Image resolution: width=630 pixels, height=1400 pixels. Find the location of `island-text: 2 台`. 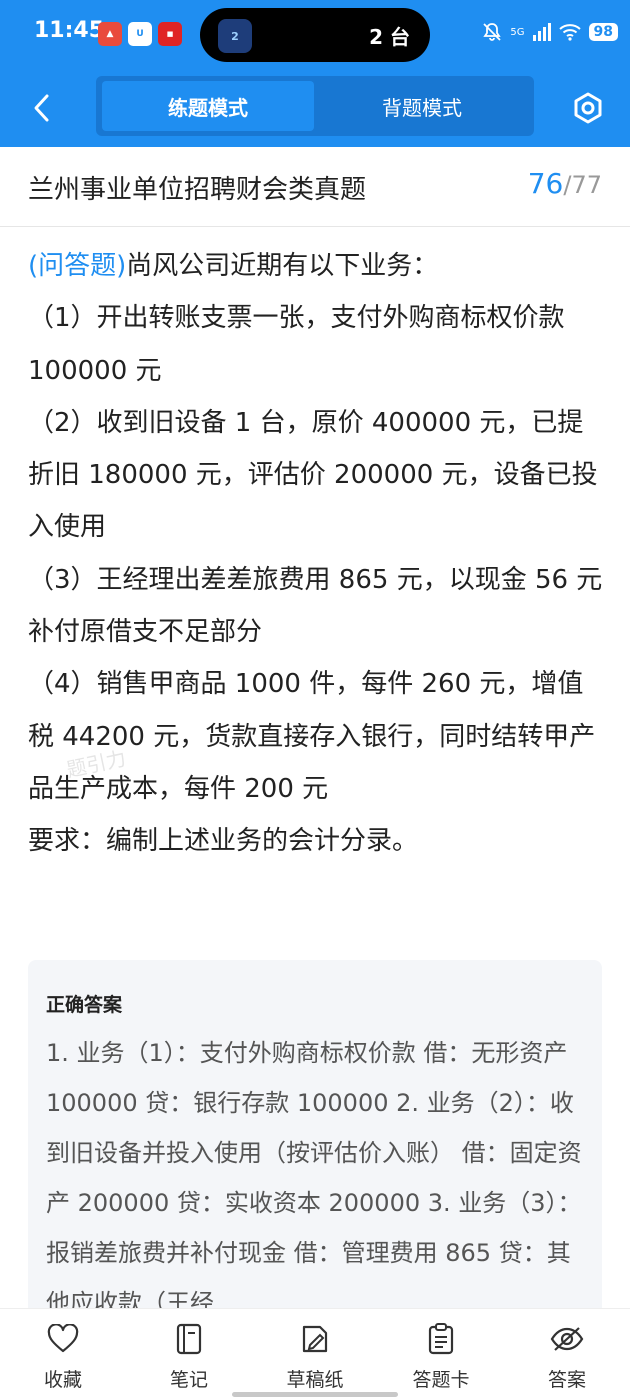

island-text: 2 台 is located at coordinates (389, 37).